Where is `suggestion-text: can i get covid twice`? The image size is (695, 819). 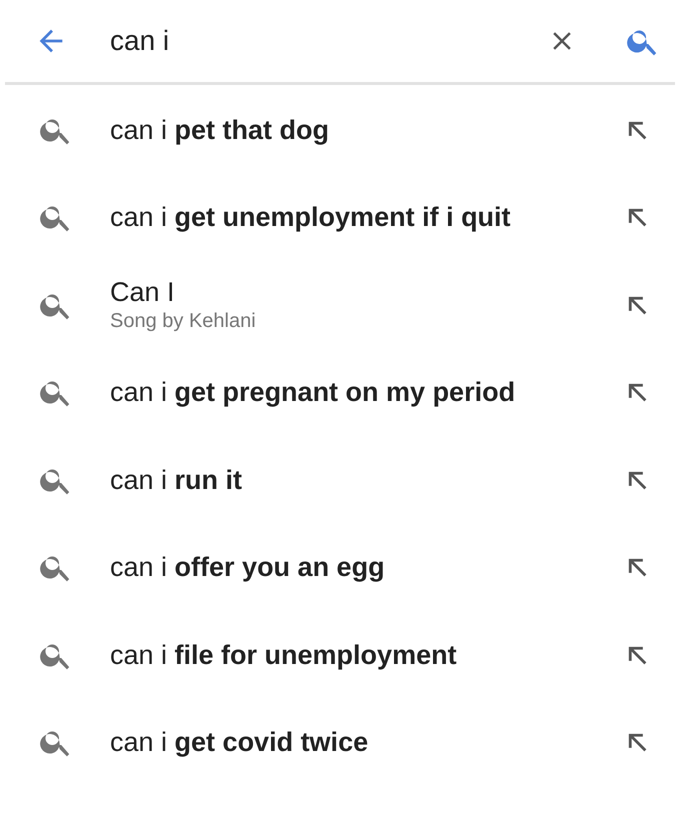
suggestion-text: can i get covid twice is located at coordinates (240, 742).